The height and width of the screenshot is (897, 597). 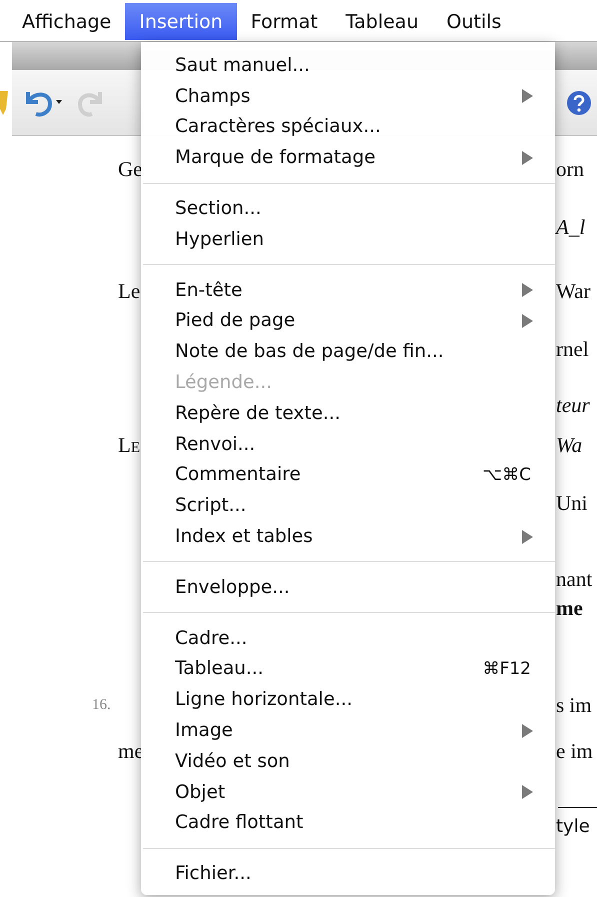 What do you see at coordinates (474, 21) in the screenshot?
I see `menu-bar-item: Outils` at bounding box center [474, 21].